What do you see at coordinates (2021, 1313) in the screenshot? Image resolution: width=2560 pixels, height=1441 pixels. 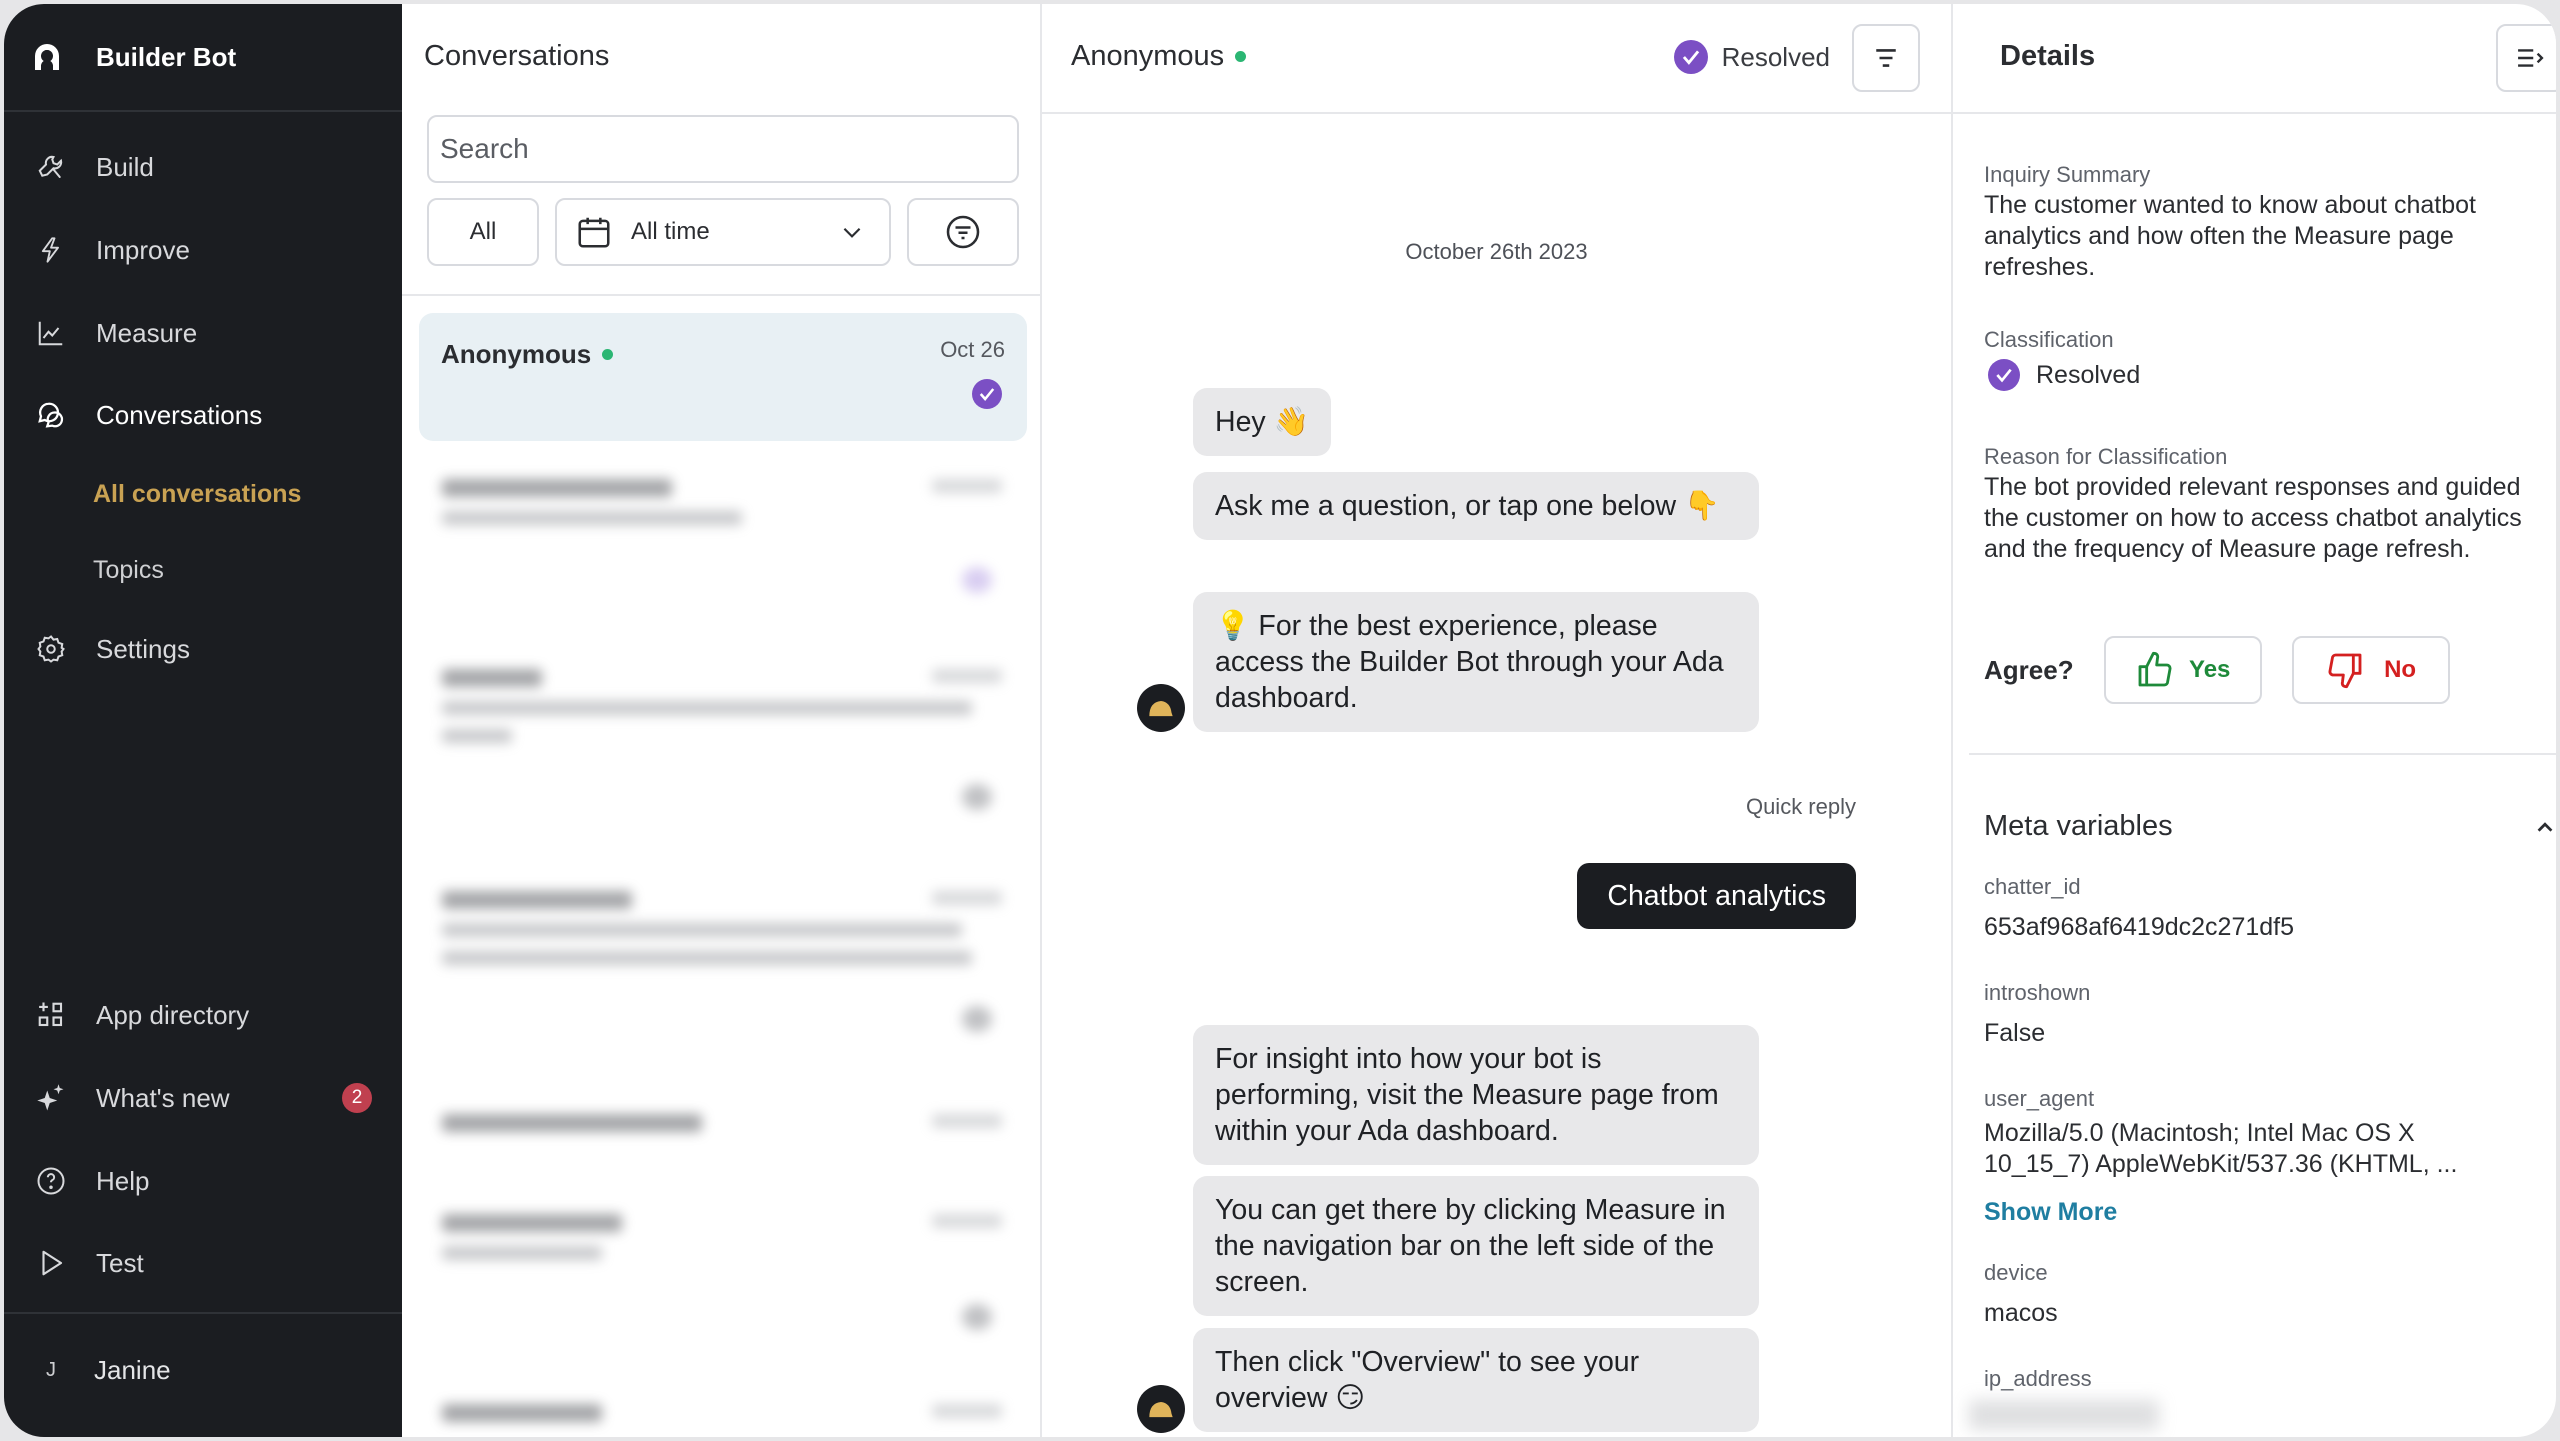 I see `meta-value: macos` at bounding box center [2021, 1313].